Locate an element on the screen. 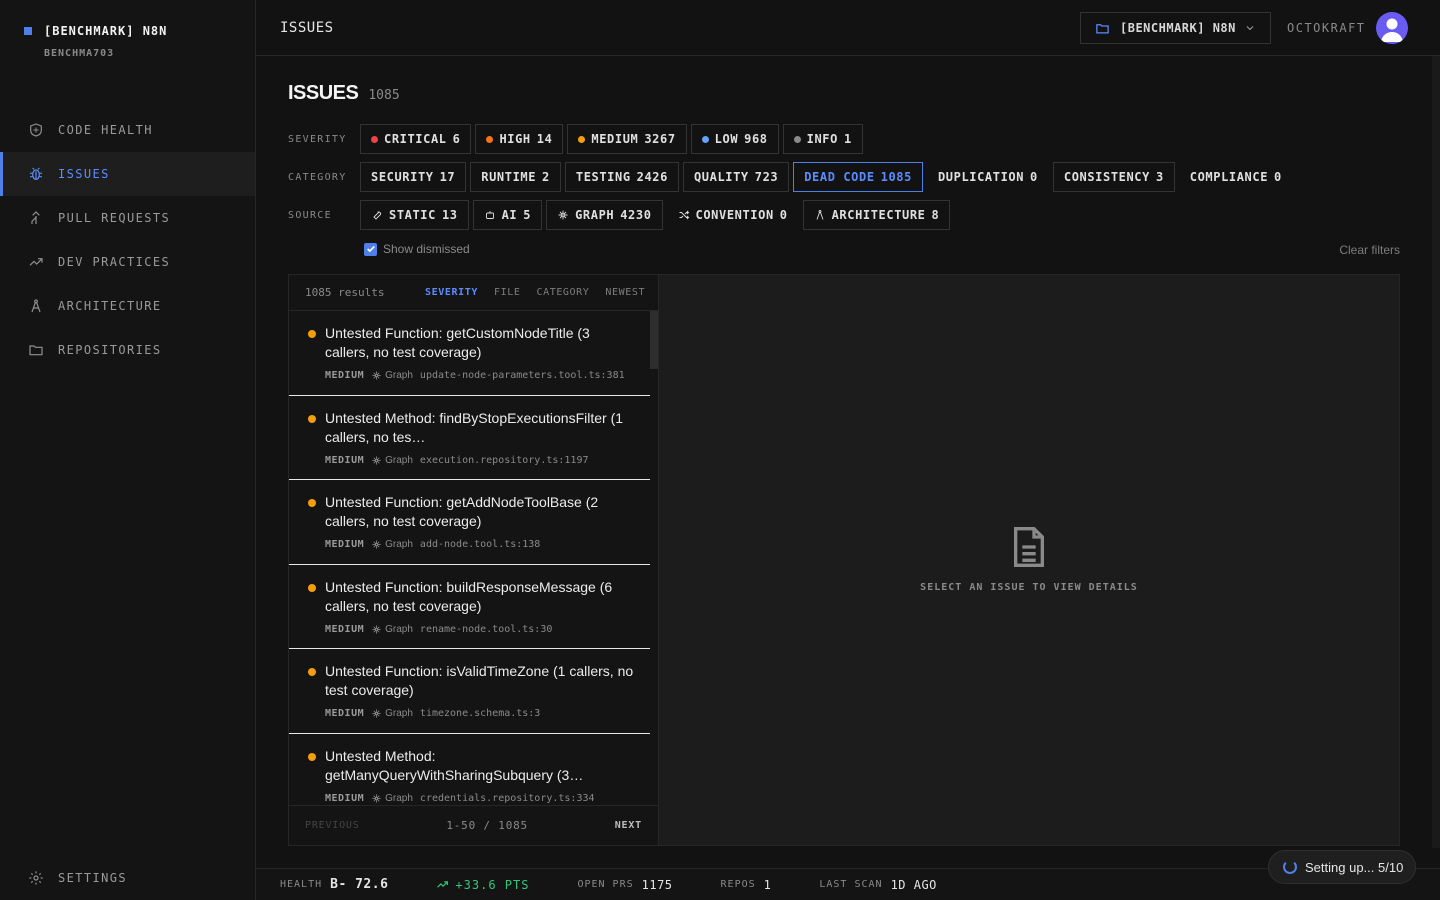 The image size is (1440, 900). sidebar-item-label: CODE HEALTH is located at coordinates (105, 130).